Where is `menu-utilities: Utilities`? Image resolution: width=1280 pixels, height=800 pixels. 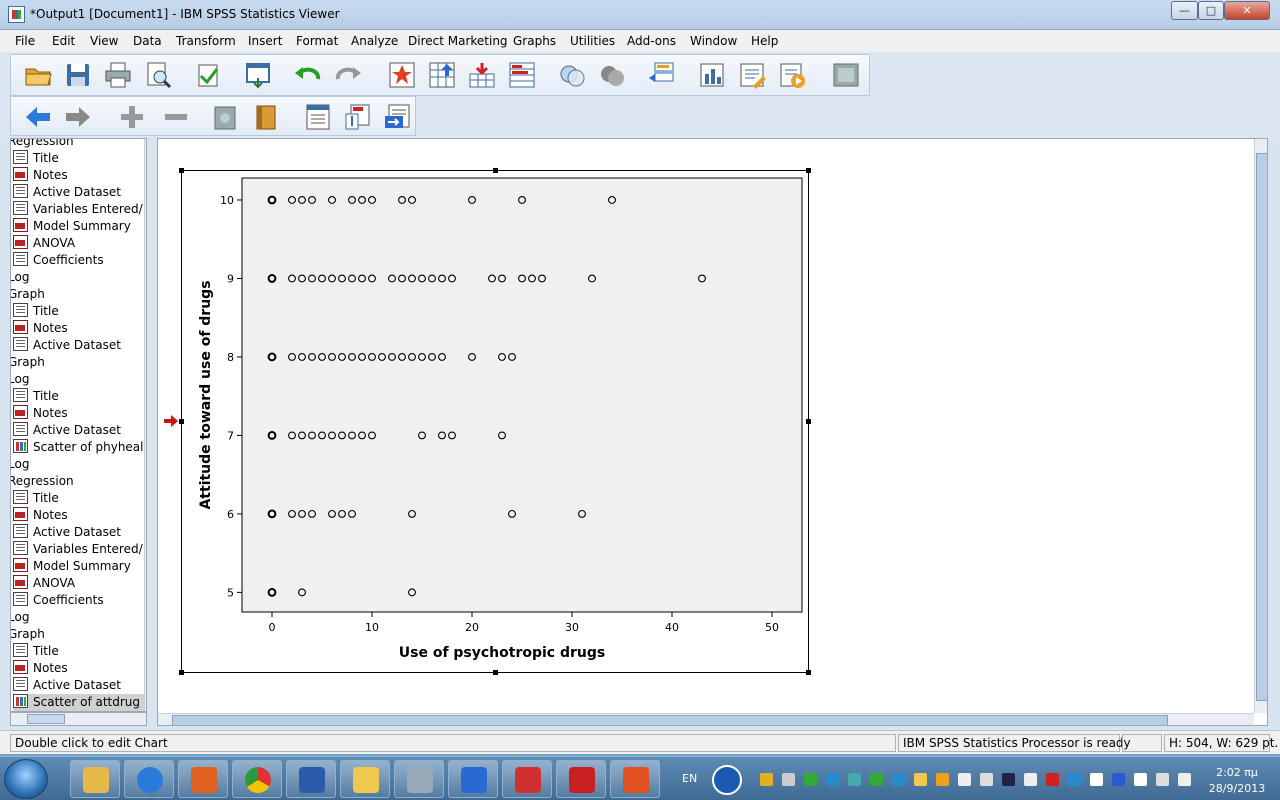 menu-utilities: Utilities is located at coordinates (592, 41).